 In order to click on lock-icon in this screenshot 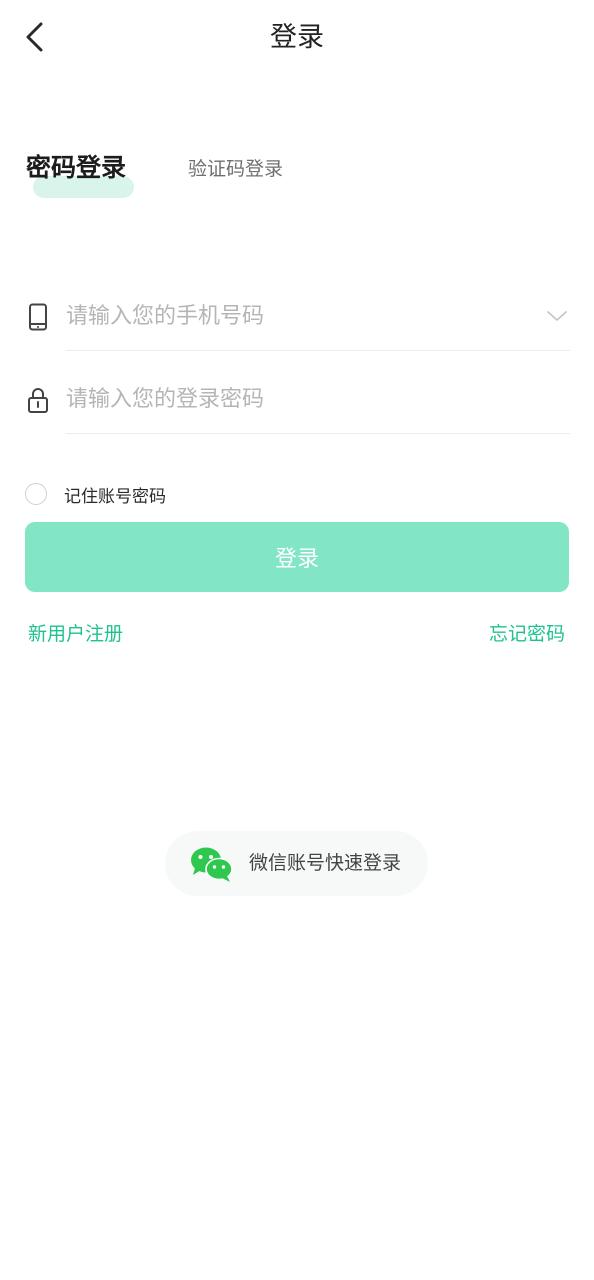, I will do `click(38, 400)`.